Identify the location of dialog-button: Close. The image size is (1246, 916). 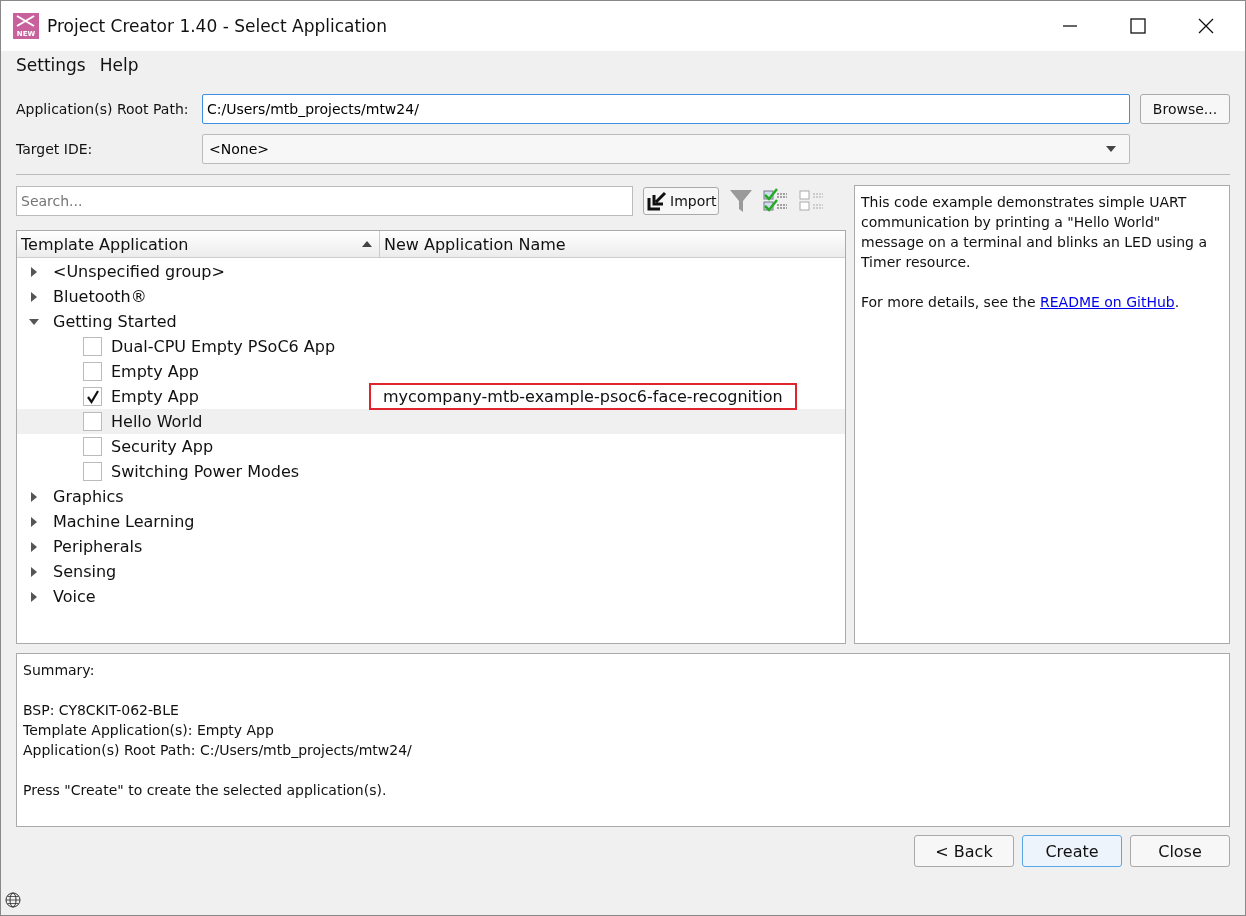
(1180, 851).